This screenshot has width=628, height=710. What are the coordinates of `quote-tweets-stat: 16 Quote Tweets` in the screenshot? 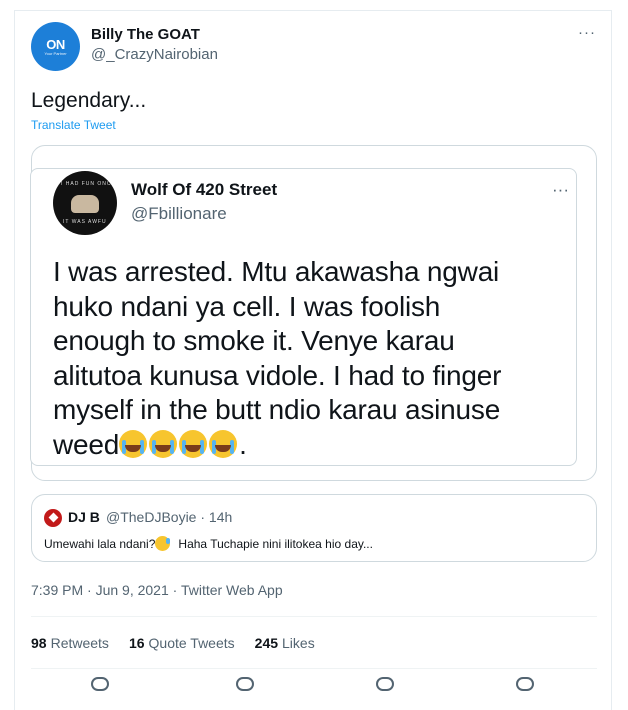 It's located at (182, 643).